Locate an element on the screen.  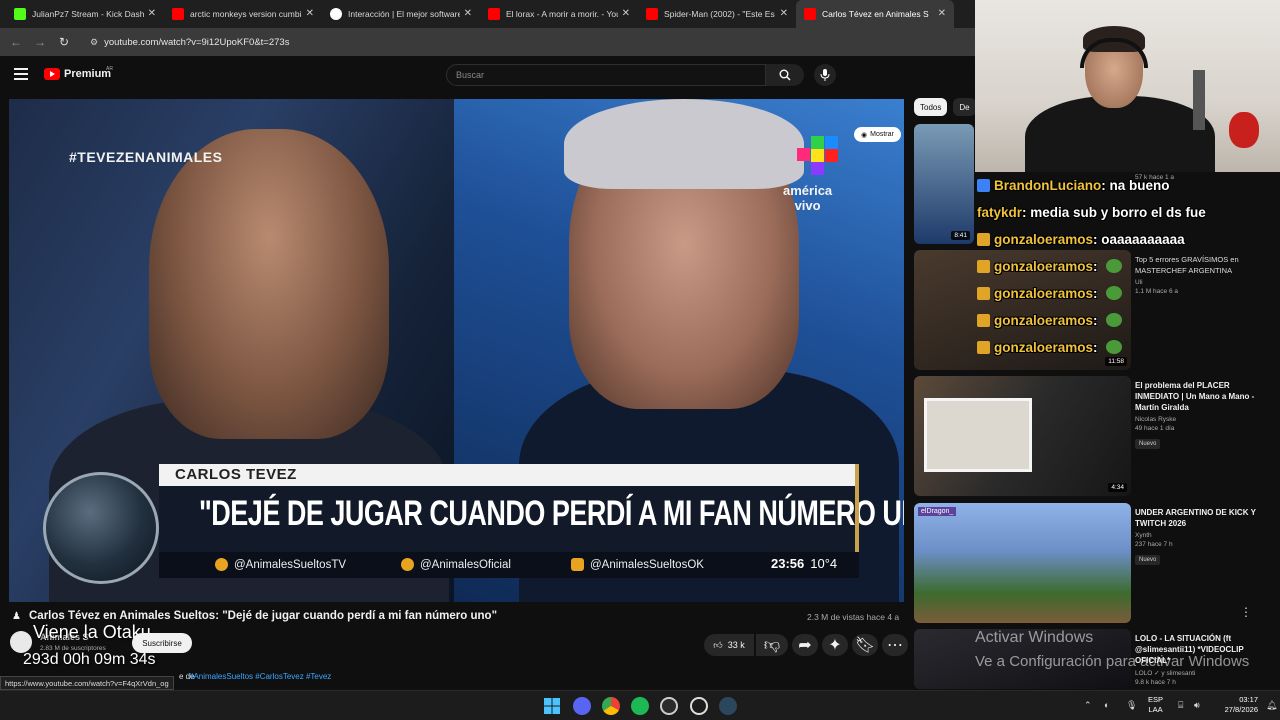
description-hashtags: #AnimalesSueltos #CarlosTevez #Tevez is located at coordinates (260, 676).